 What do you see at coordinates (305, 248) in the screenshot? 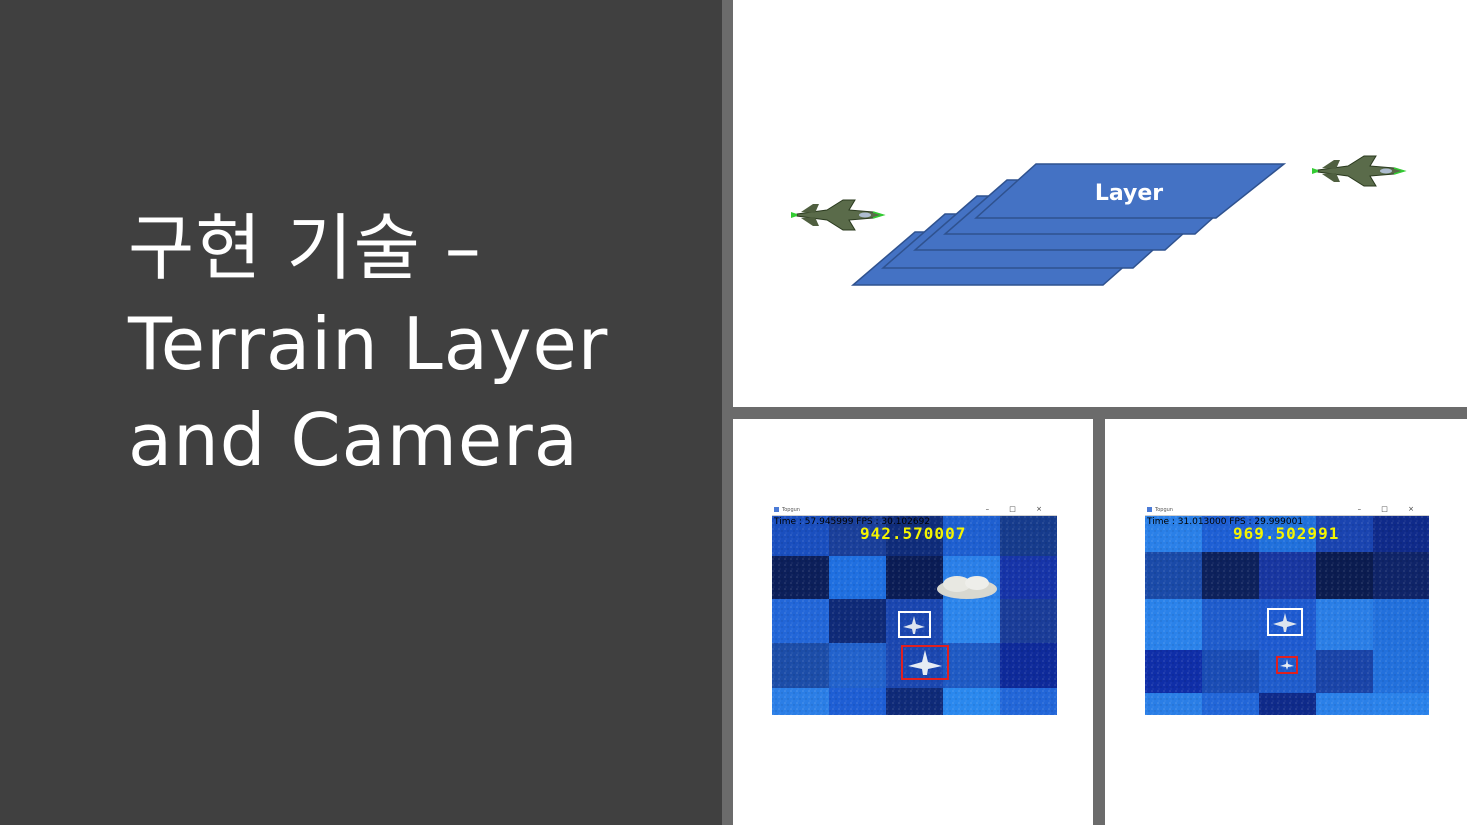
I see `title-line-1: 구현 기술 –` at bounding box center [305, 248].